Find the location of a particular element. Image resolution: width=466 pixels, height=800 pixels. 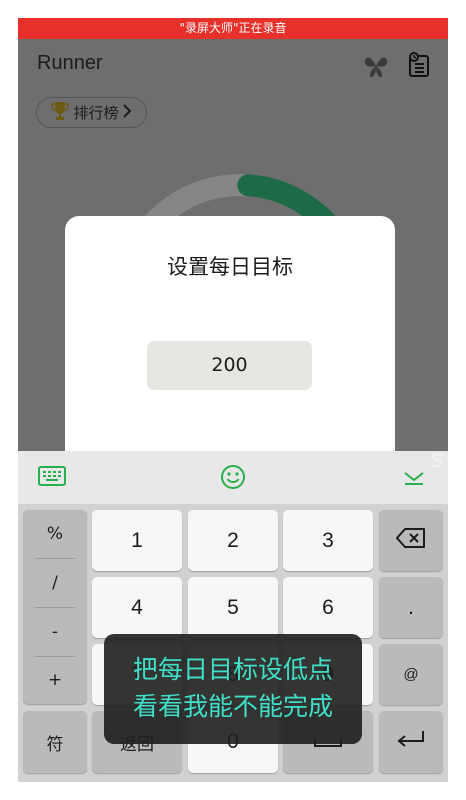

collapse-icon is located at coordinates (414, 480).